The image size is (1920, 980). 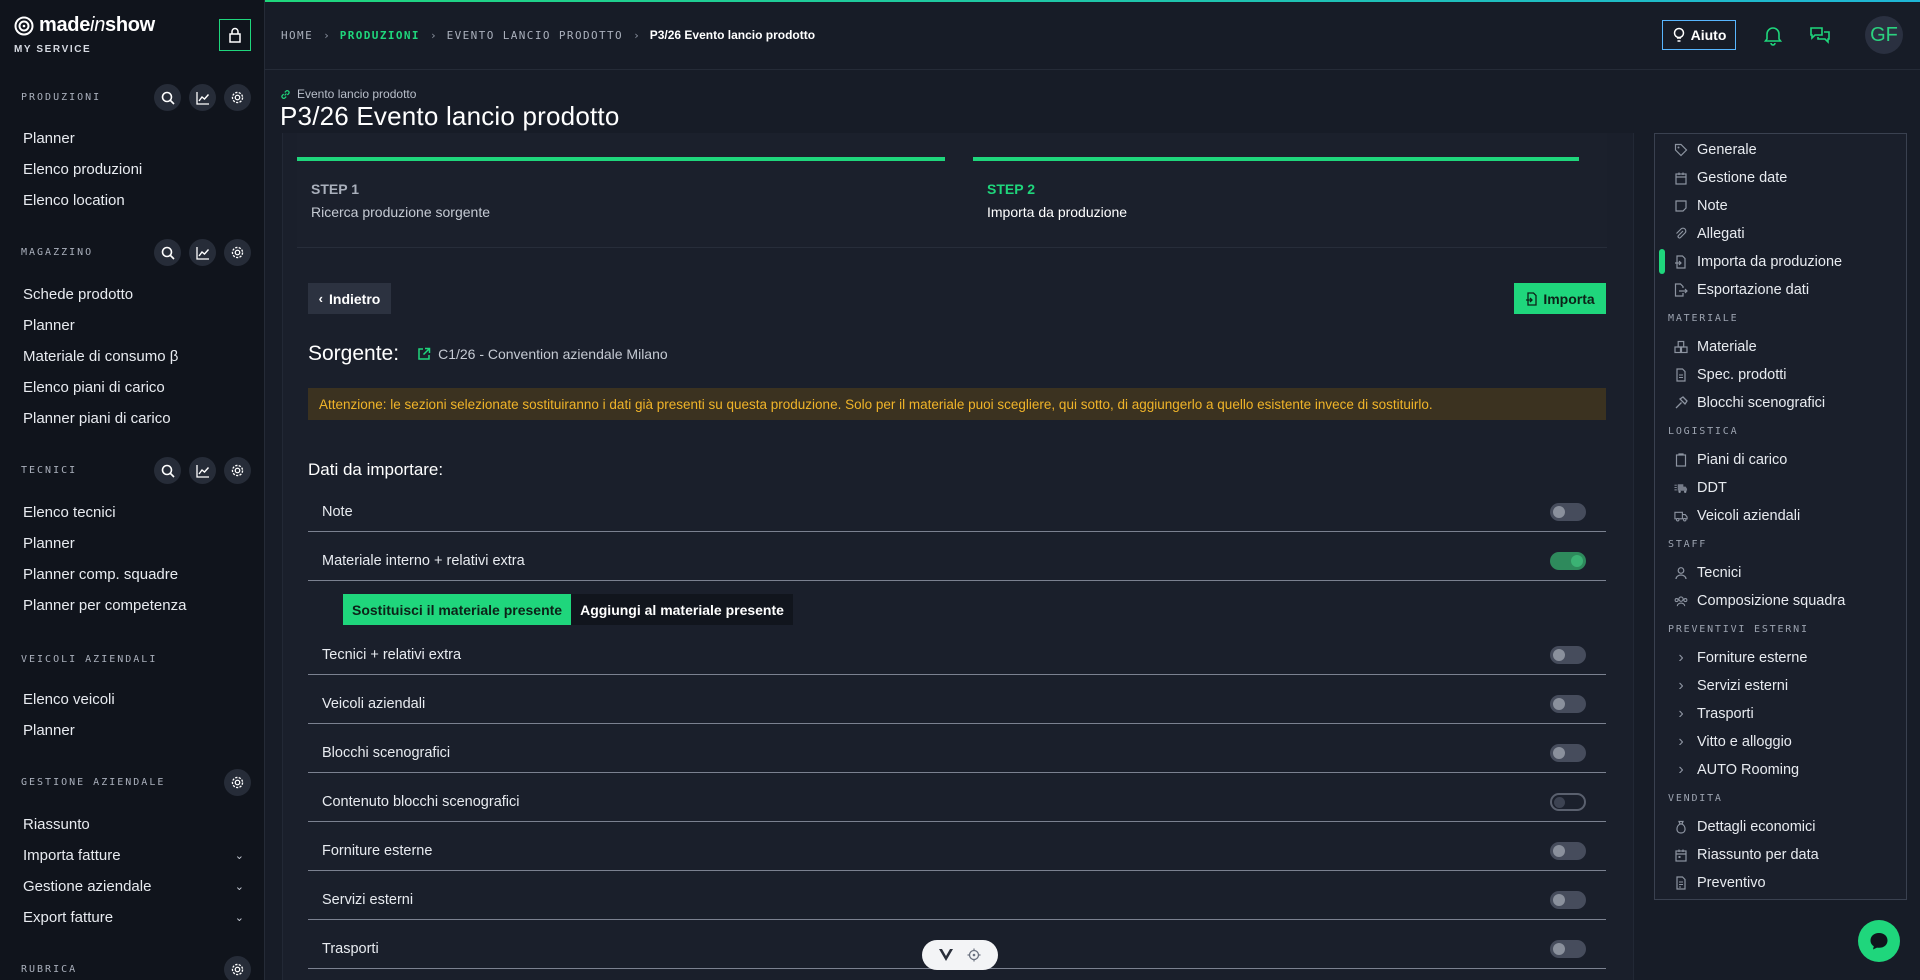 What do you see at coordinates (1568, 752) in the screenshot?
I see `toggle-blocchi` at bounding box center [1568, 752].